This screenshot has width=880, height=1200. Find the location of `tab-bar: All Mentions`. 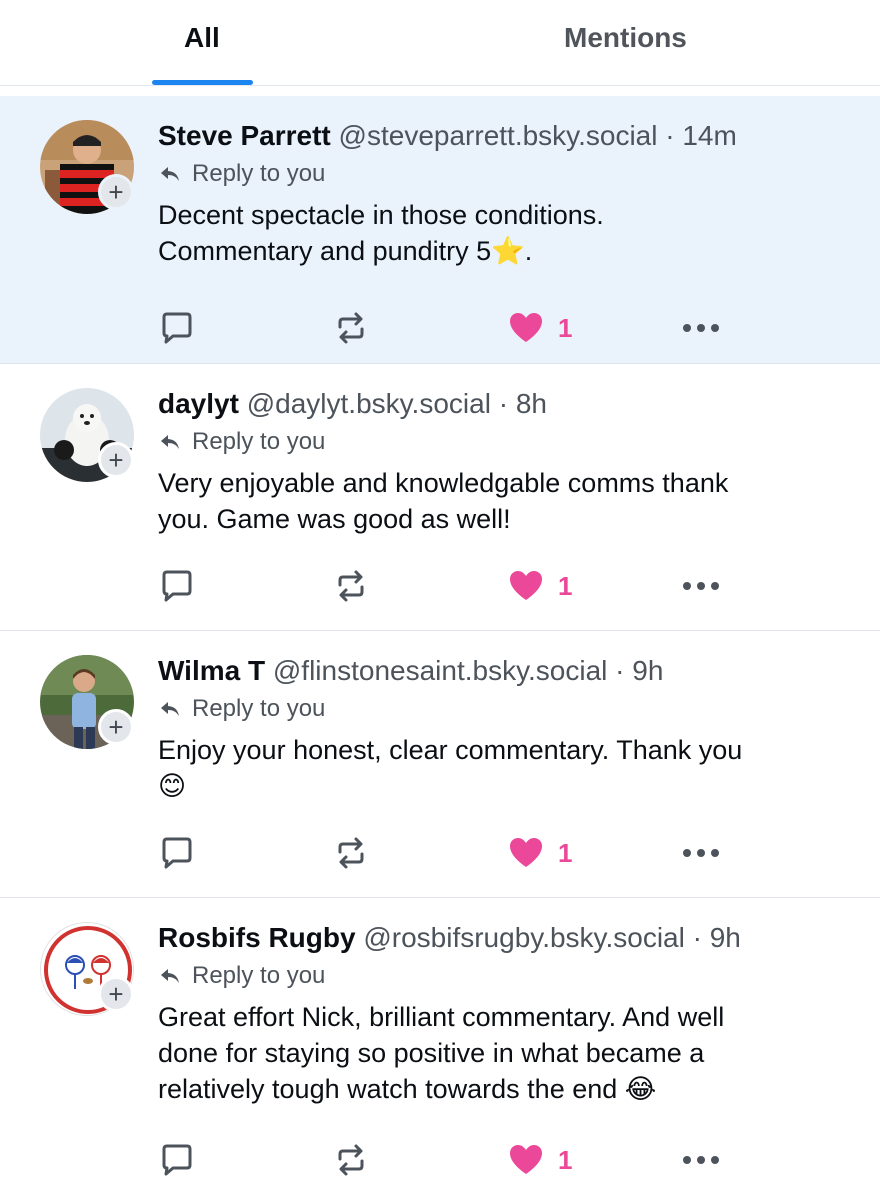

tab-bar: All Mentions is located at coordinates (440, 43).